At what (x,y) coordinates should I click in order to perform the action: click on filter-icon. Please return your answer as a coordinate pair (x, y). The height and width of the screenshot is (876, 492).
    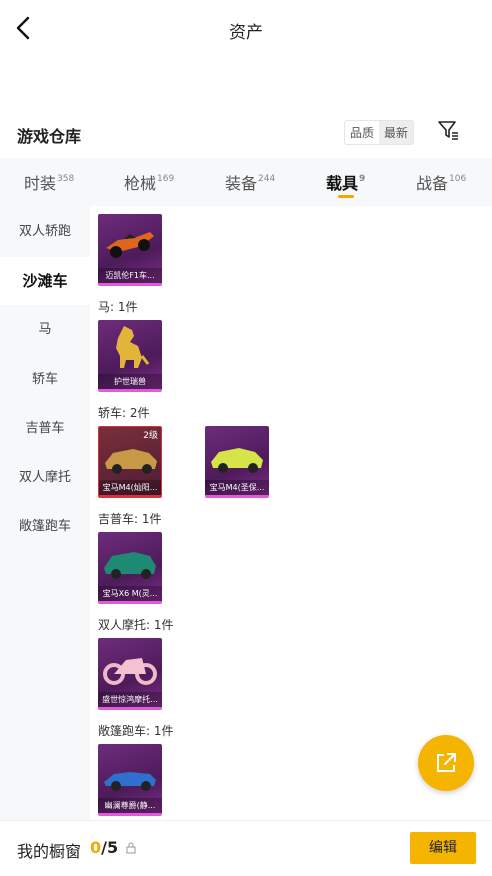
    Looking at the image, I should click on (448, 130).